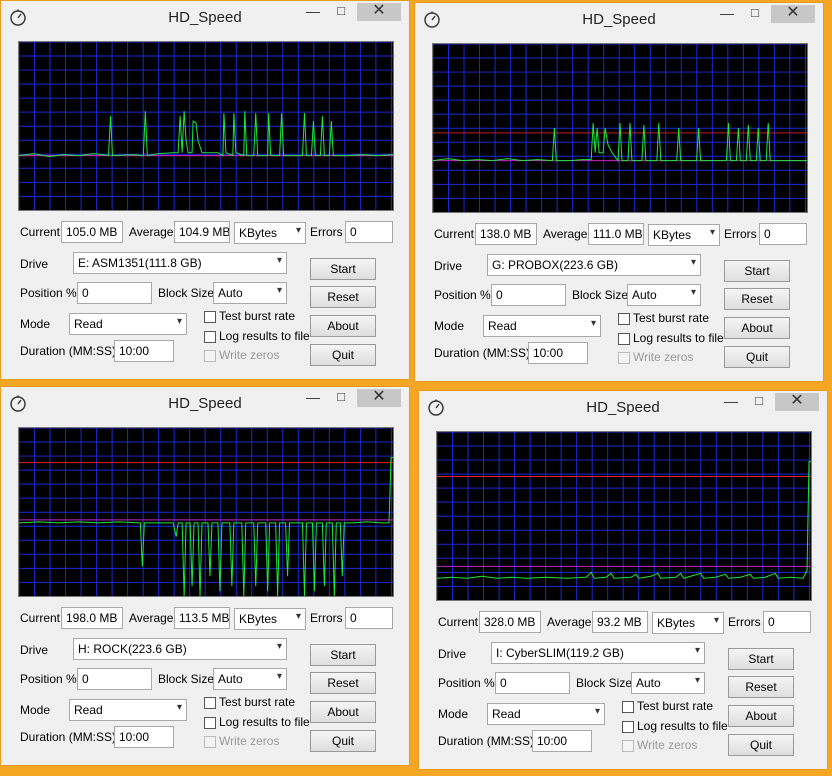 This screenshot has width=832, height=776. What do you see at coordinates (210, 742) in the screenshot?
I see `write-zeros-checkbox` at bounding box center [210, 742].